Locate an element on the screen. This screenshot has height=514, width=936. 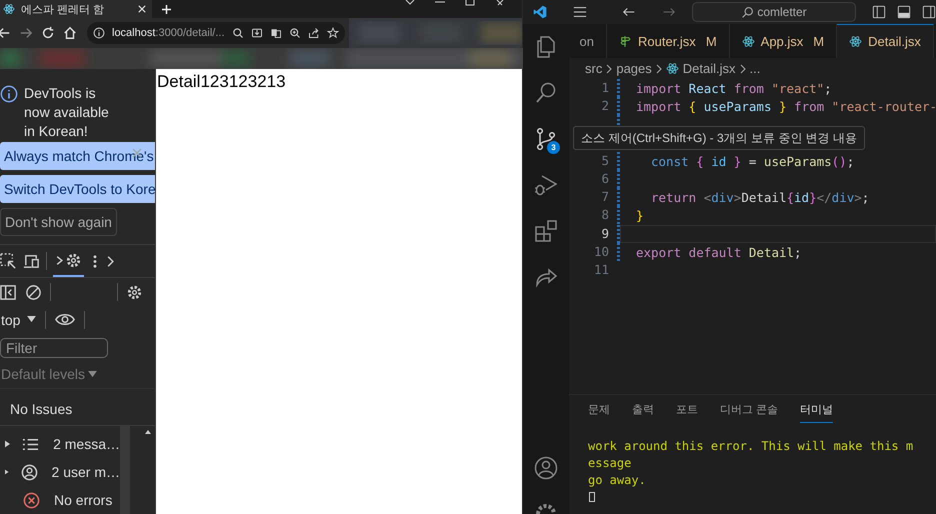
line-number: 7 is located at coordinates (604, 197).